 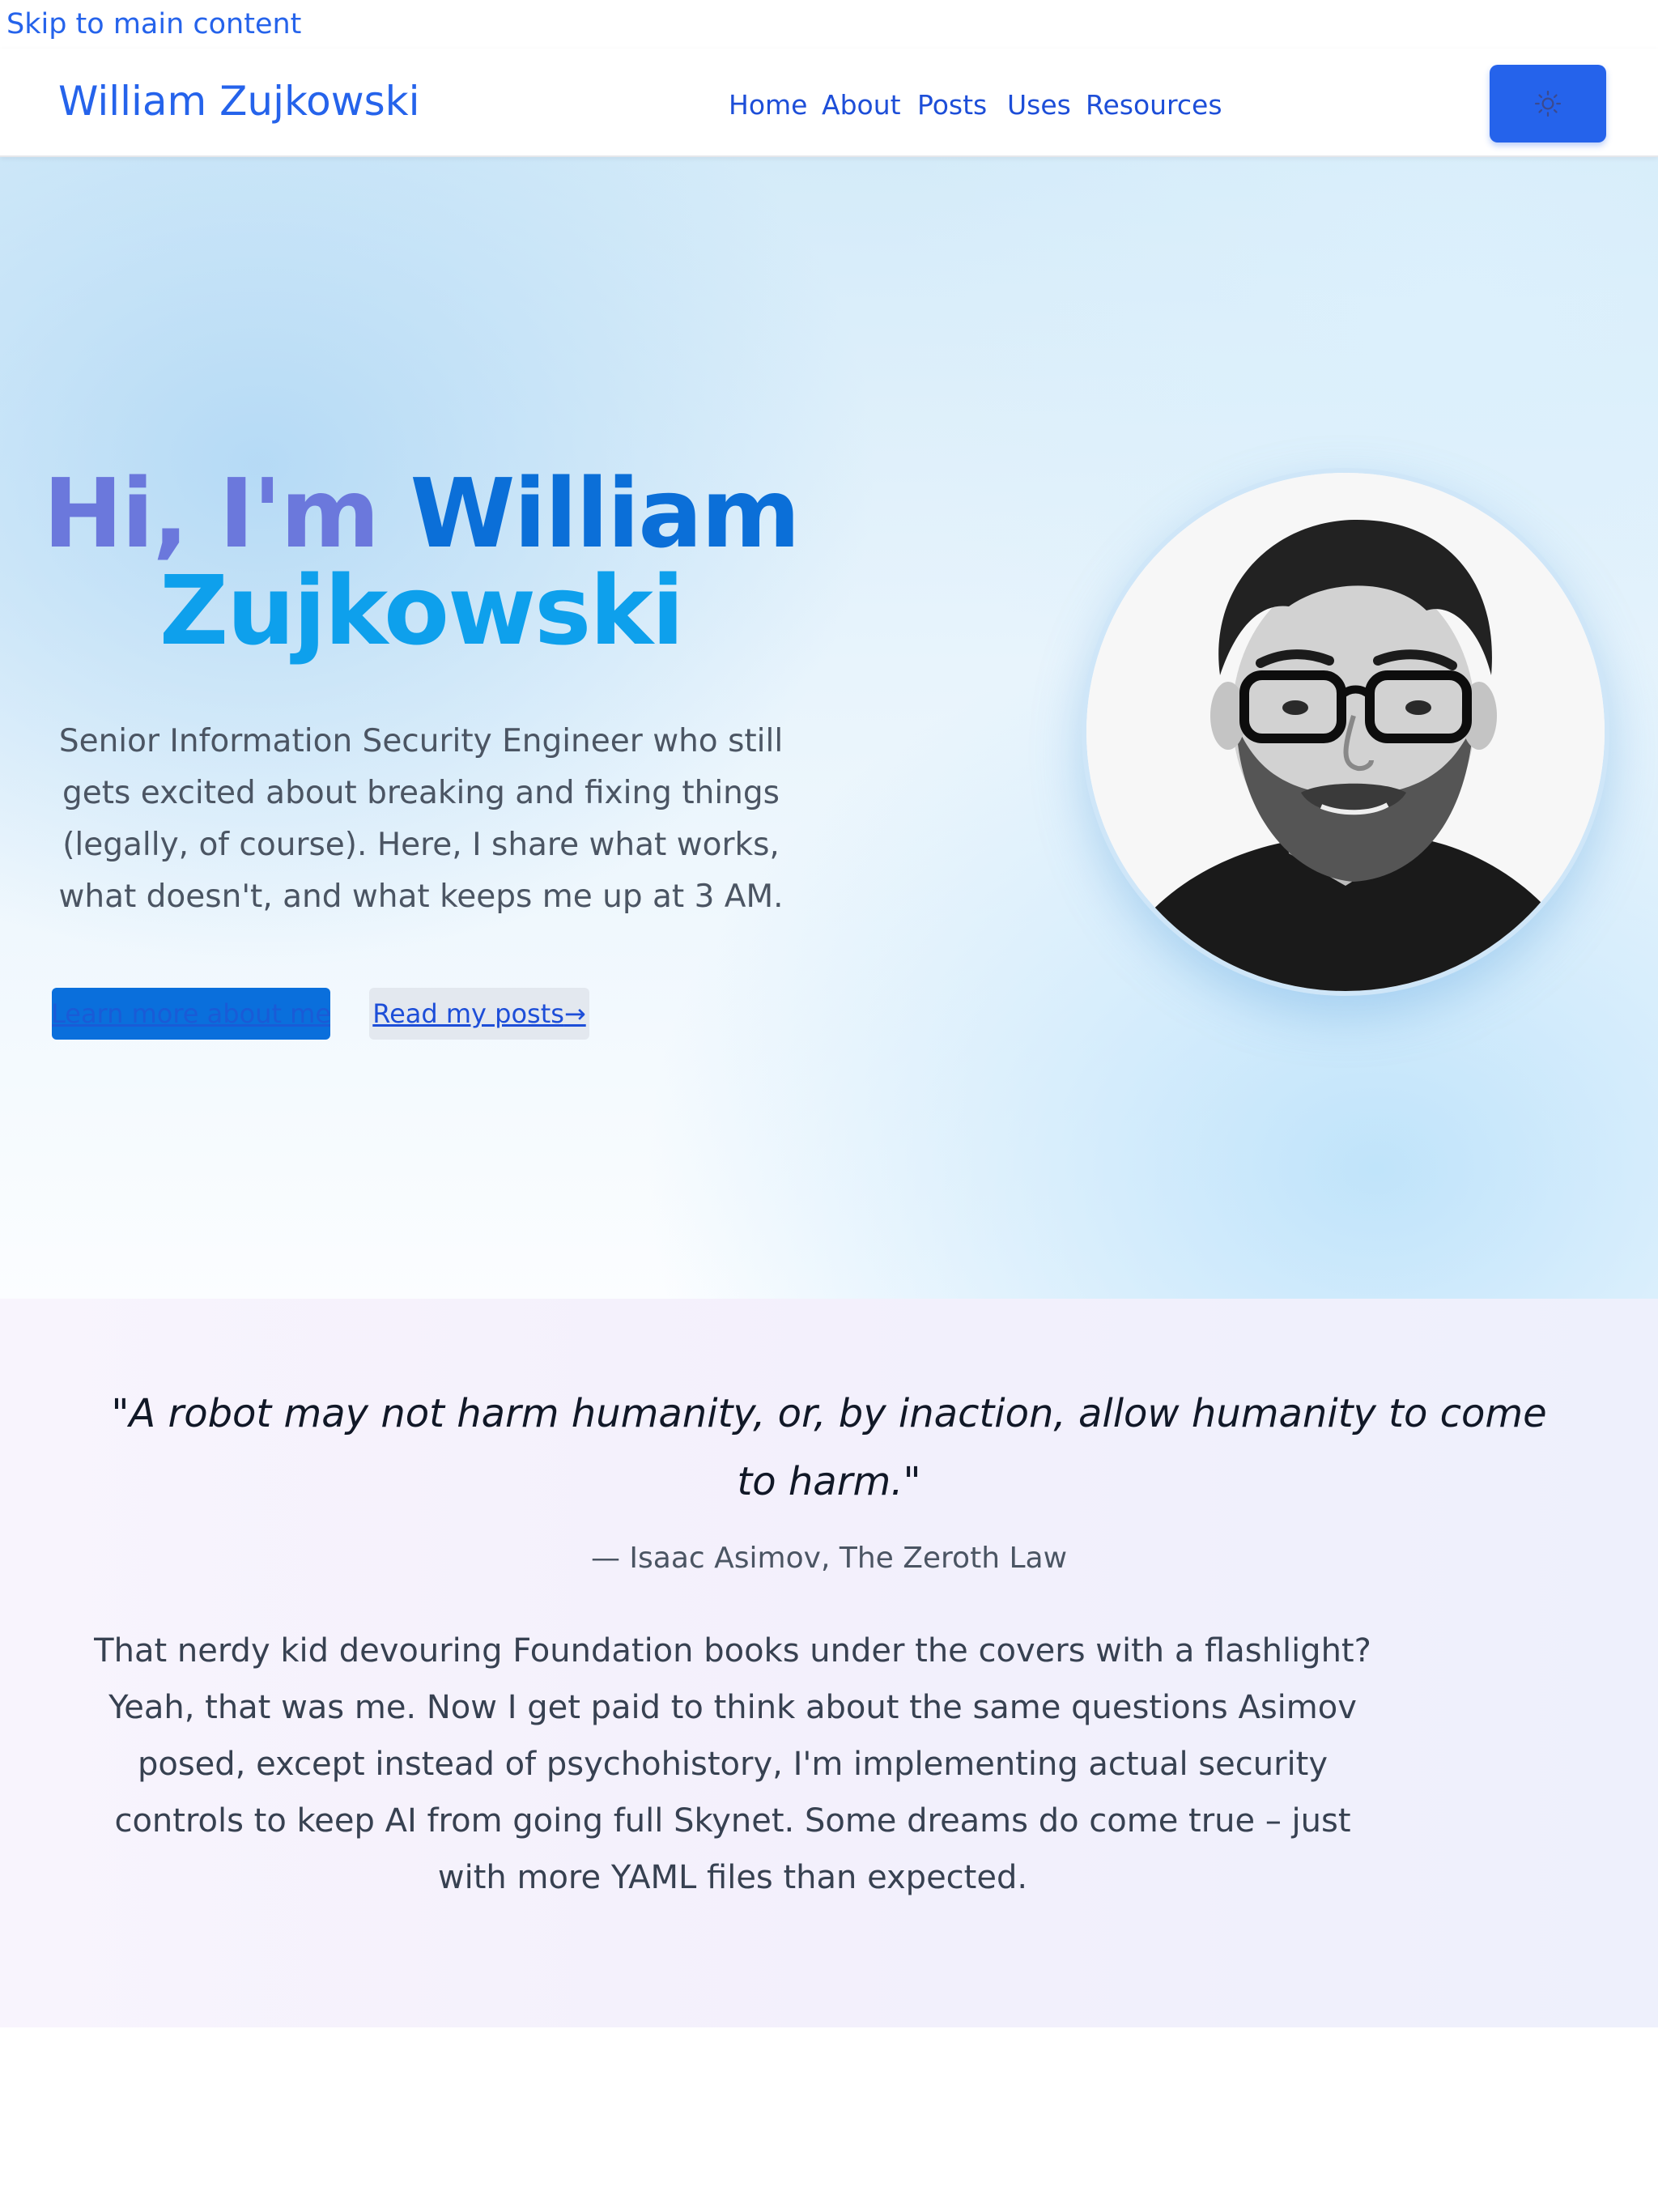 I want to click on skip-to-main-link: Skip to main content, so click(x=153, y=24).